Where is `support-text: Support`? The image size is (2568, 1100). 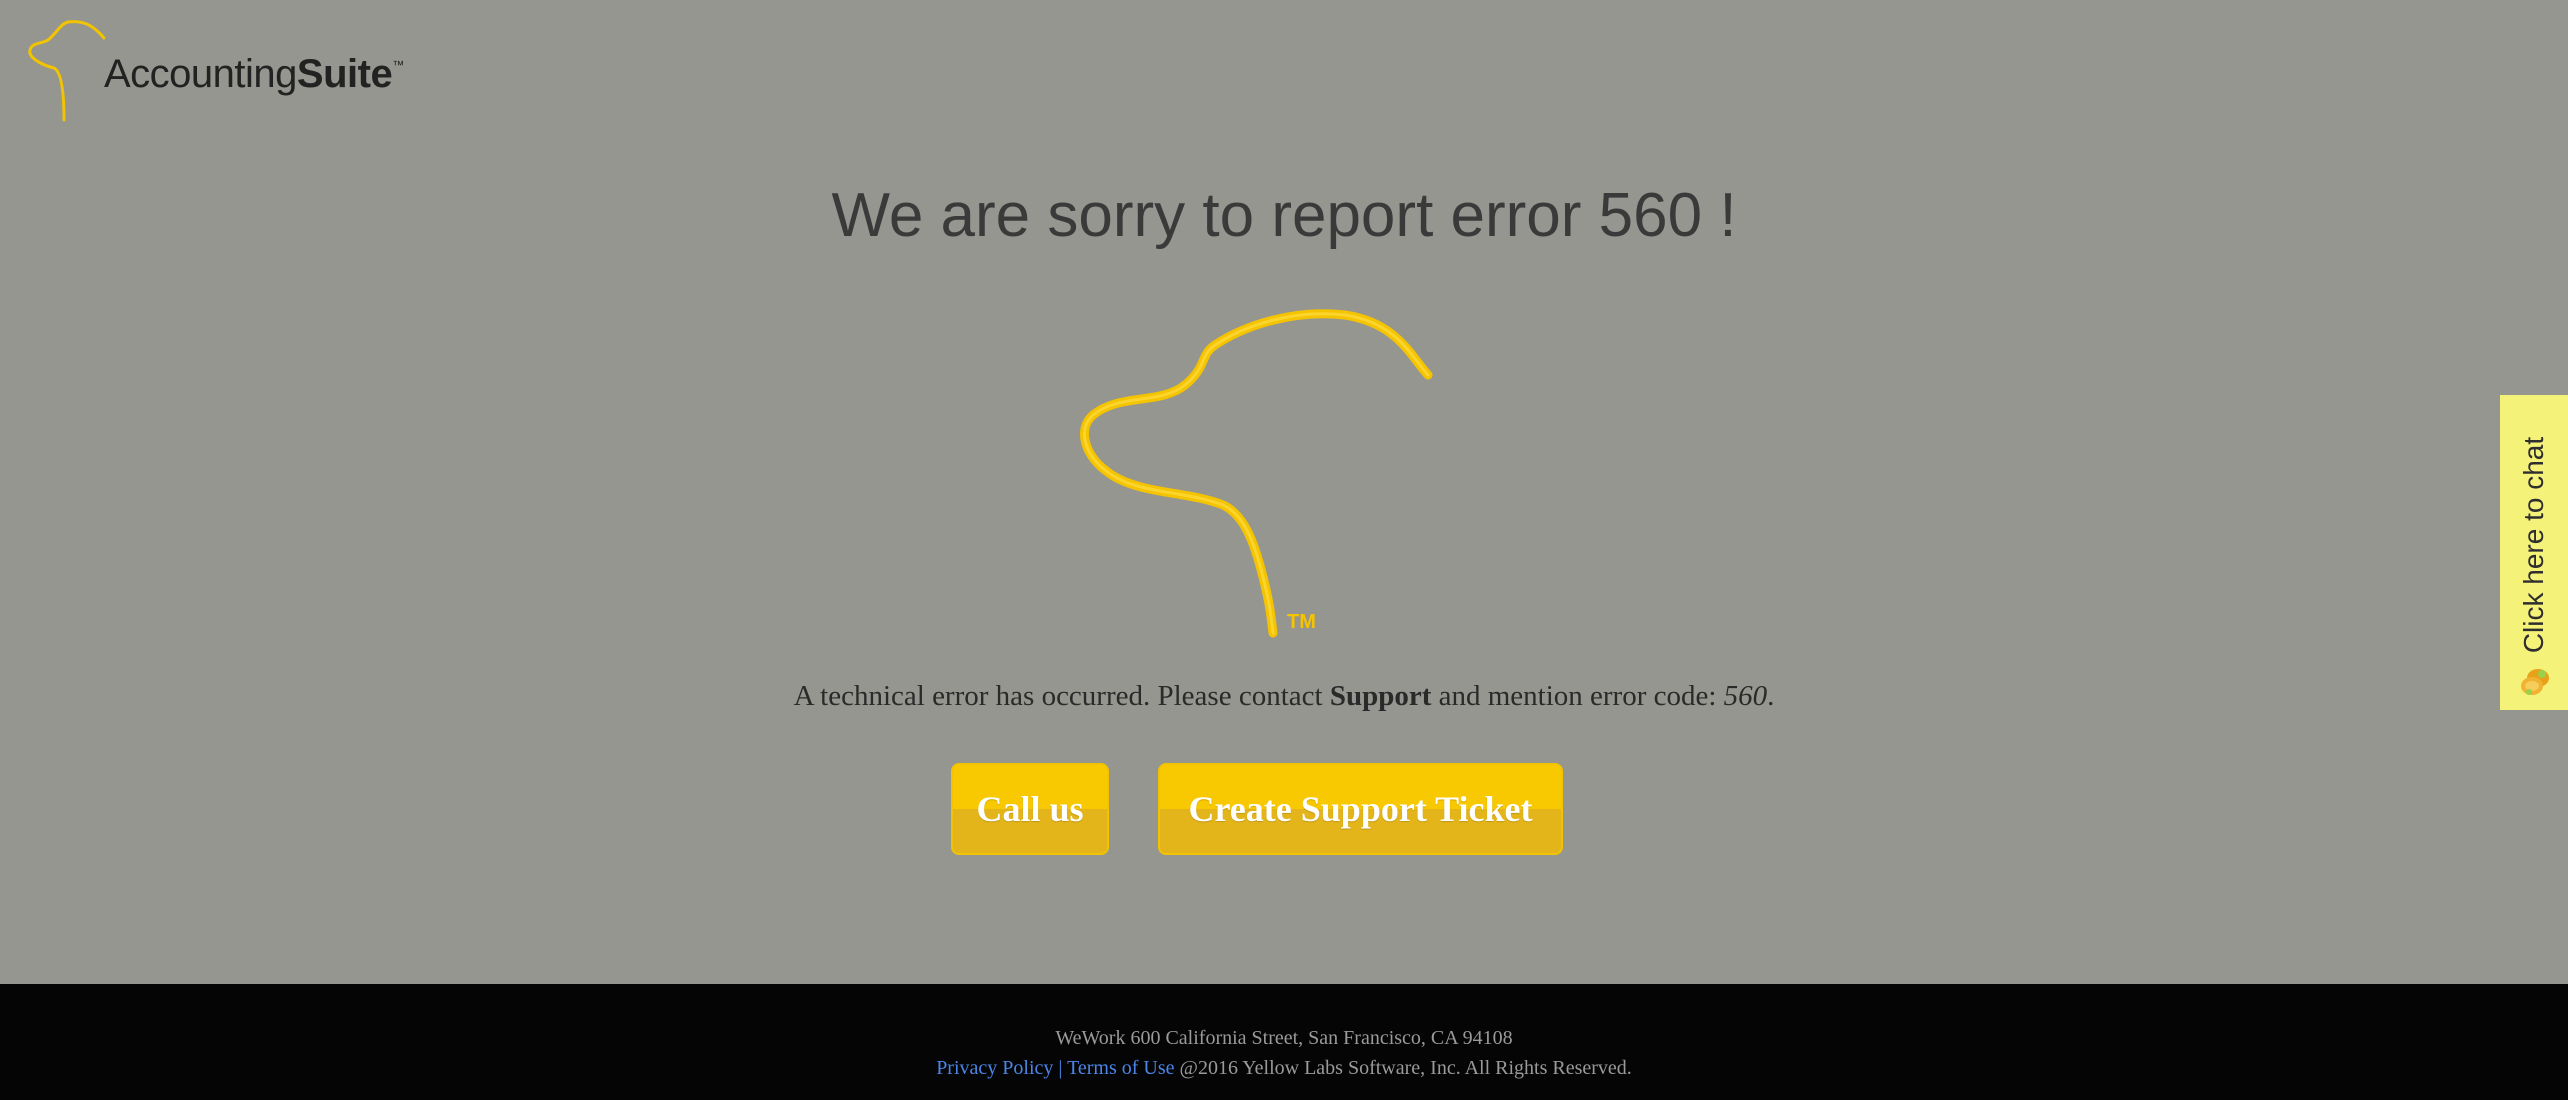
support-text: Support is located at coordinates (1380, 696).